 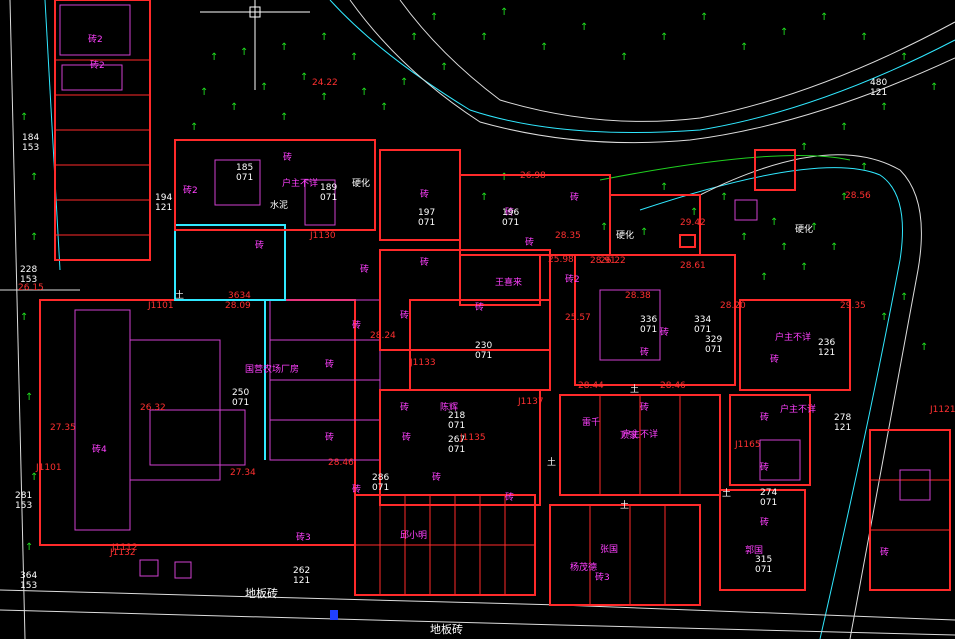 I want to click on elevation-value: 29.42, so click(x=693, y=223).